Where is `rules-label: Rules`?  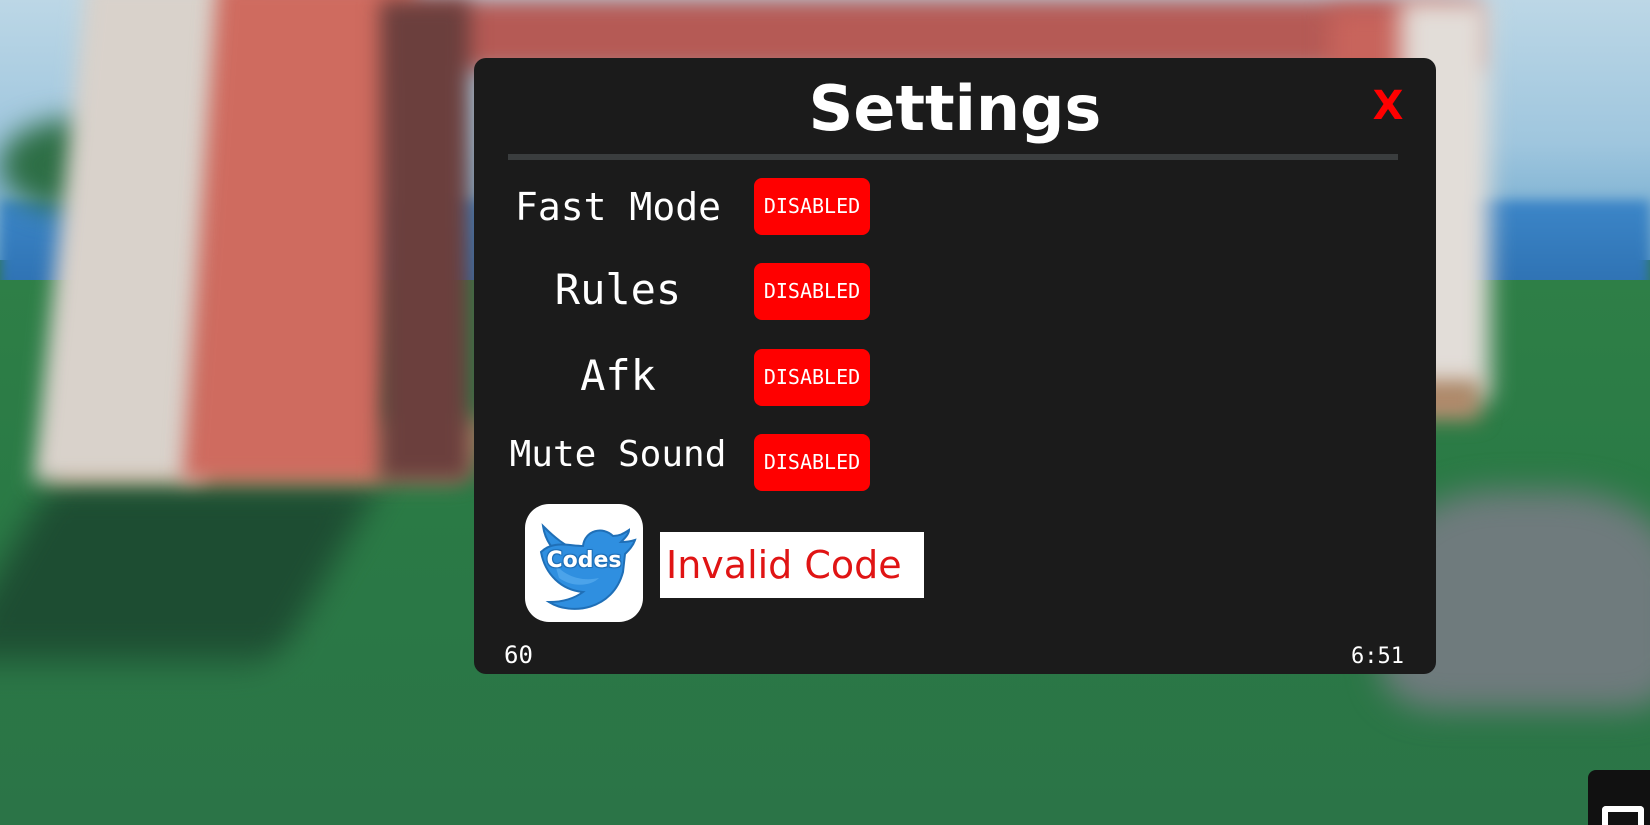
rules-label: Rules is located at coordinates (618, 289).